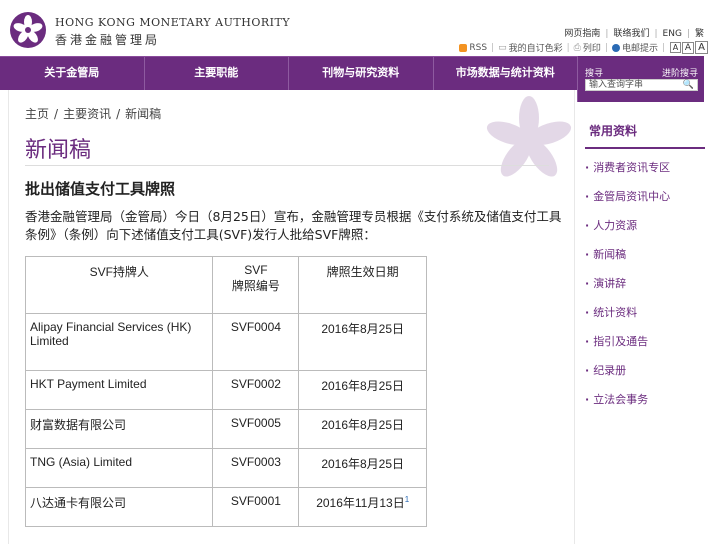 This screenshot has width=720, height=544. I want to click on email-alert-link: 电邮提示, so click(640, 47).